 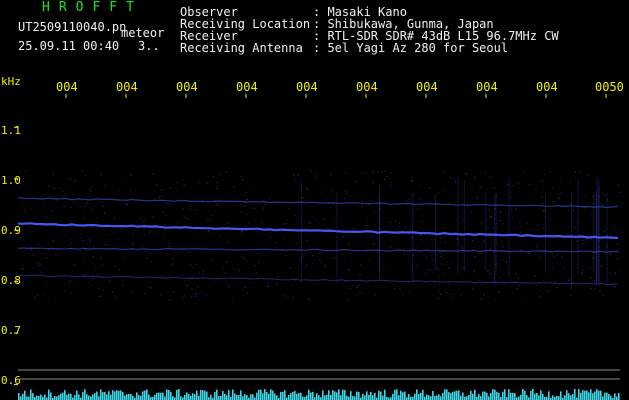 I want to click on signal-level-bar, so click(x=319, y=394).